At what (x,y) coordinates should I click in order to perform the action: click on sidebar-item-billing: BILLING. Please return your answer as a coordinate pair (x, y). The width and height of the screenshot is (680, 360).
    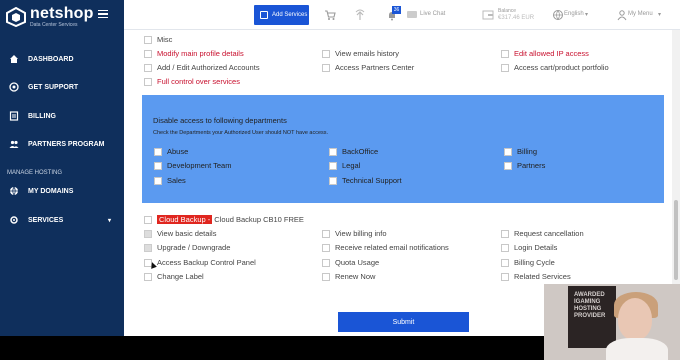
    Looking at the image, I should click on (62, 116).